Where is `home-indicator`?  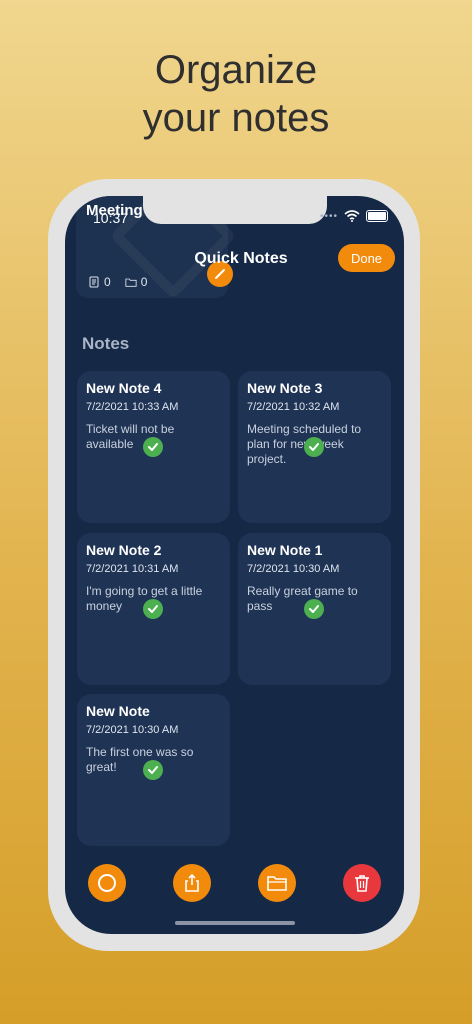 home-indicator is located at coordinates (235, 923).